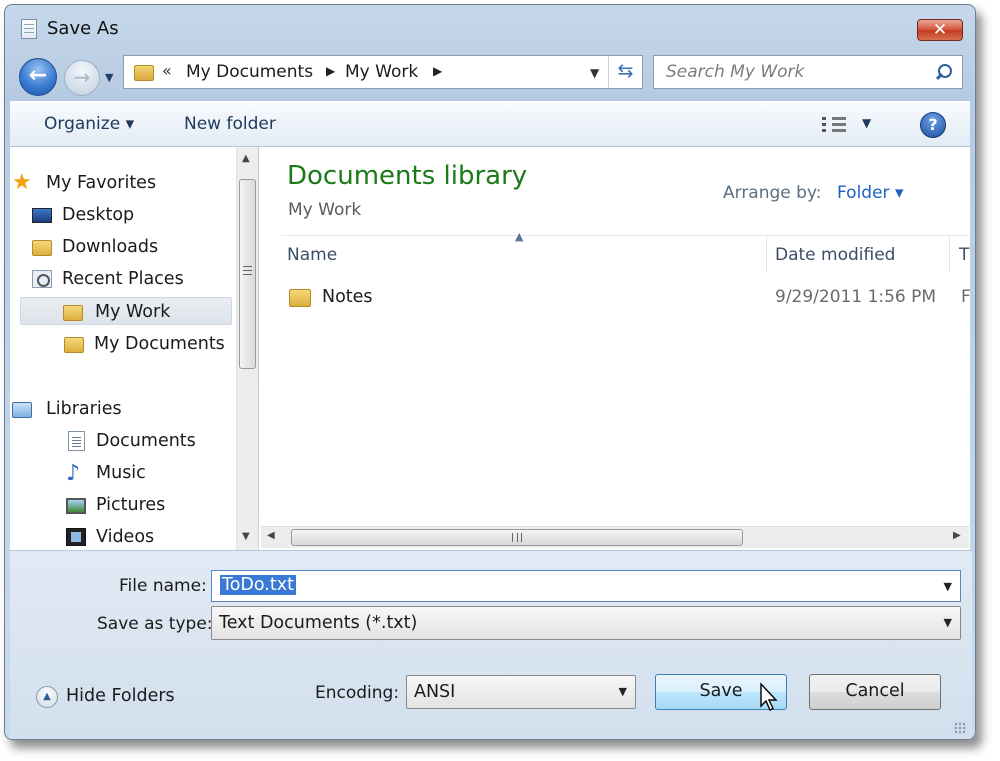 This screenshot has height=761, width=1000. Describe the element at coordinates (940, 30) in the screenshot. I see `close-button: ✕` at that location.